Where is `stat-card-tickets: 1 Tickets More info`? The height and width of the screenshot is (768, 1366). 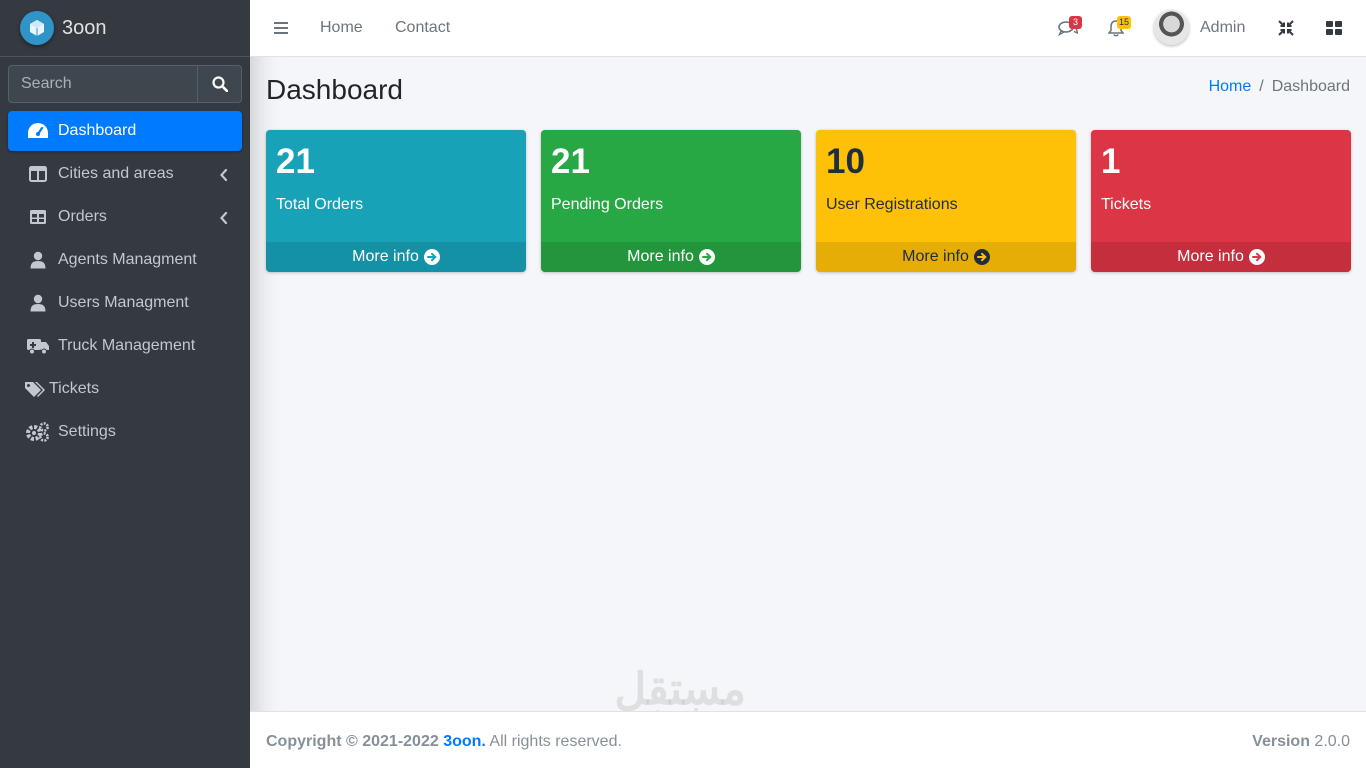
stat-card-tickets: 1 Tickets More info is located at coordinates (1221, 201).